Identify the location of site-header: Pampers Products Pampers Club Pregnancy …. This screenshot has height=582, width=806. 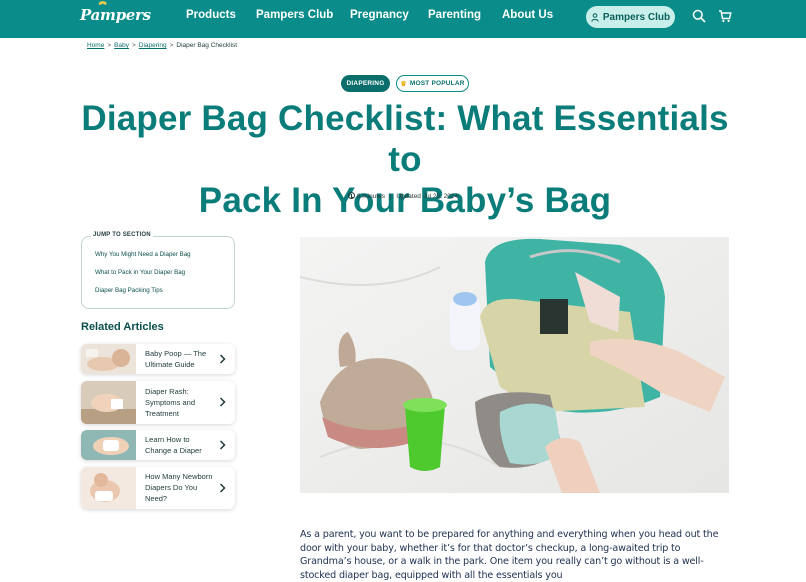
(403, 19).